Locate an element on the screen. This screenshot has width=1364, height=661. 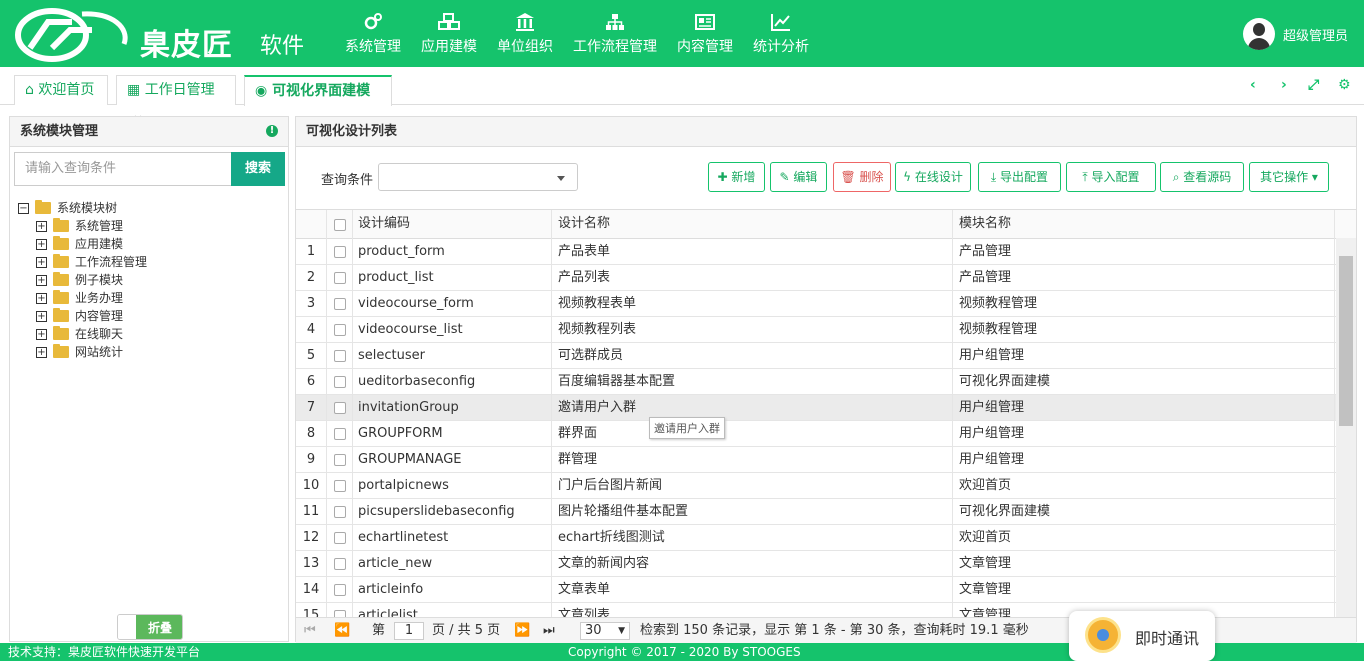
select-all-checkbox is located at coordinates (340, 225).